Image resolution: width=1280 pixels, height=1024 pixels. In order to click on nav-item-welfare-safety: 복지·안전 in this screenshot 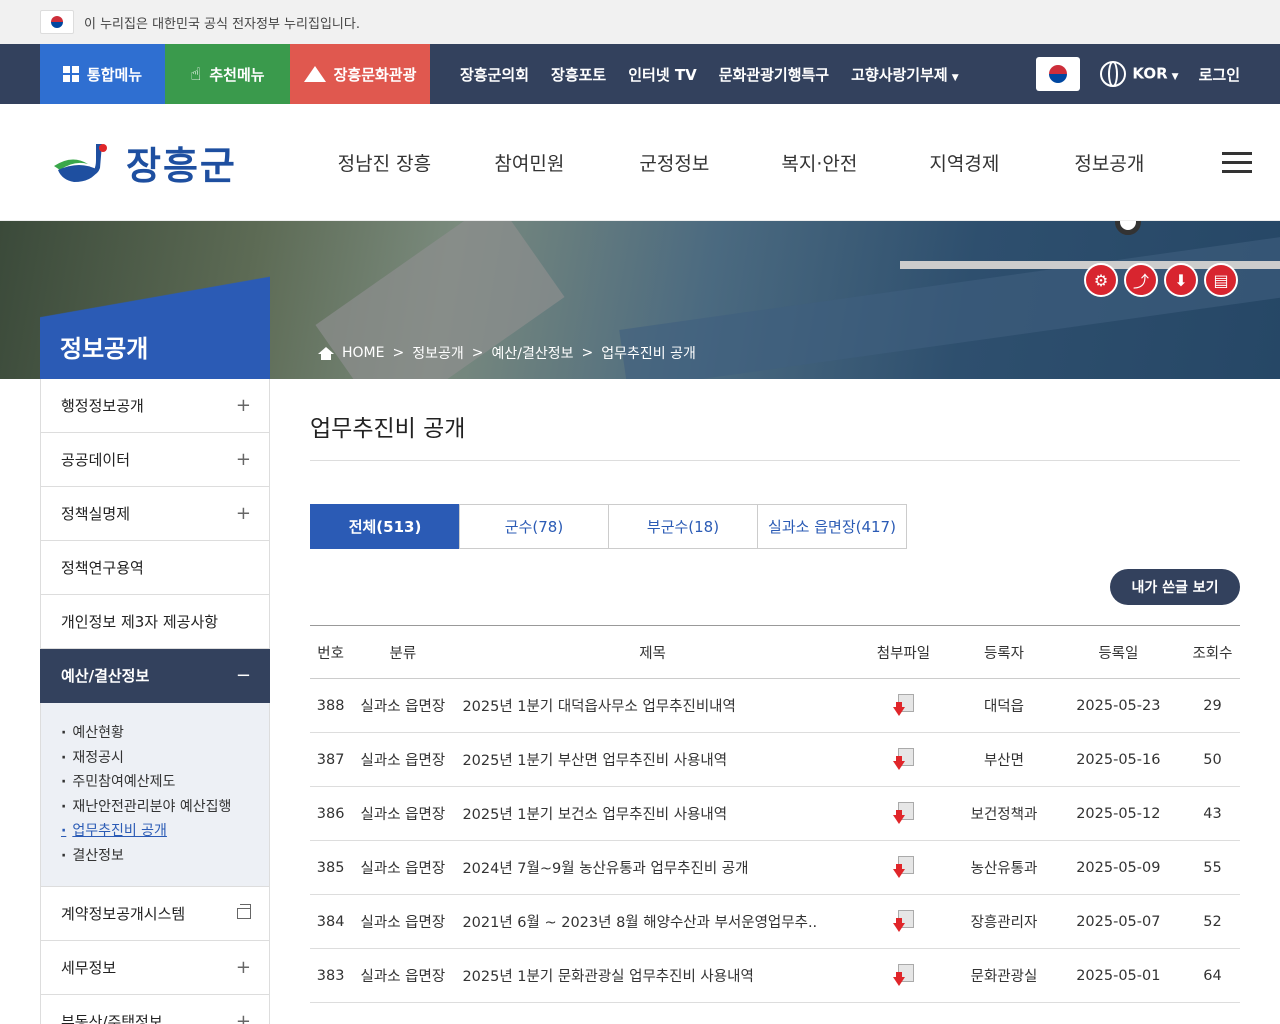, I will do `click(819, 162)`.